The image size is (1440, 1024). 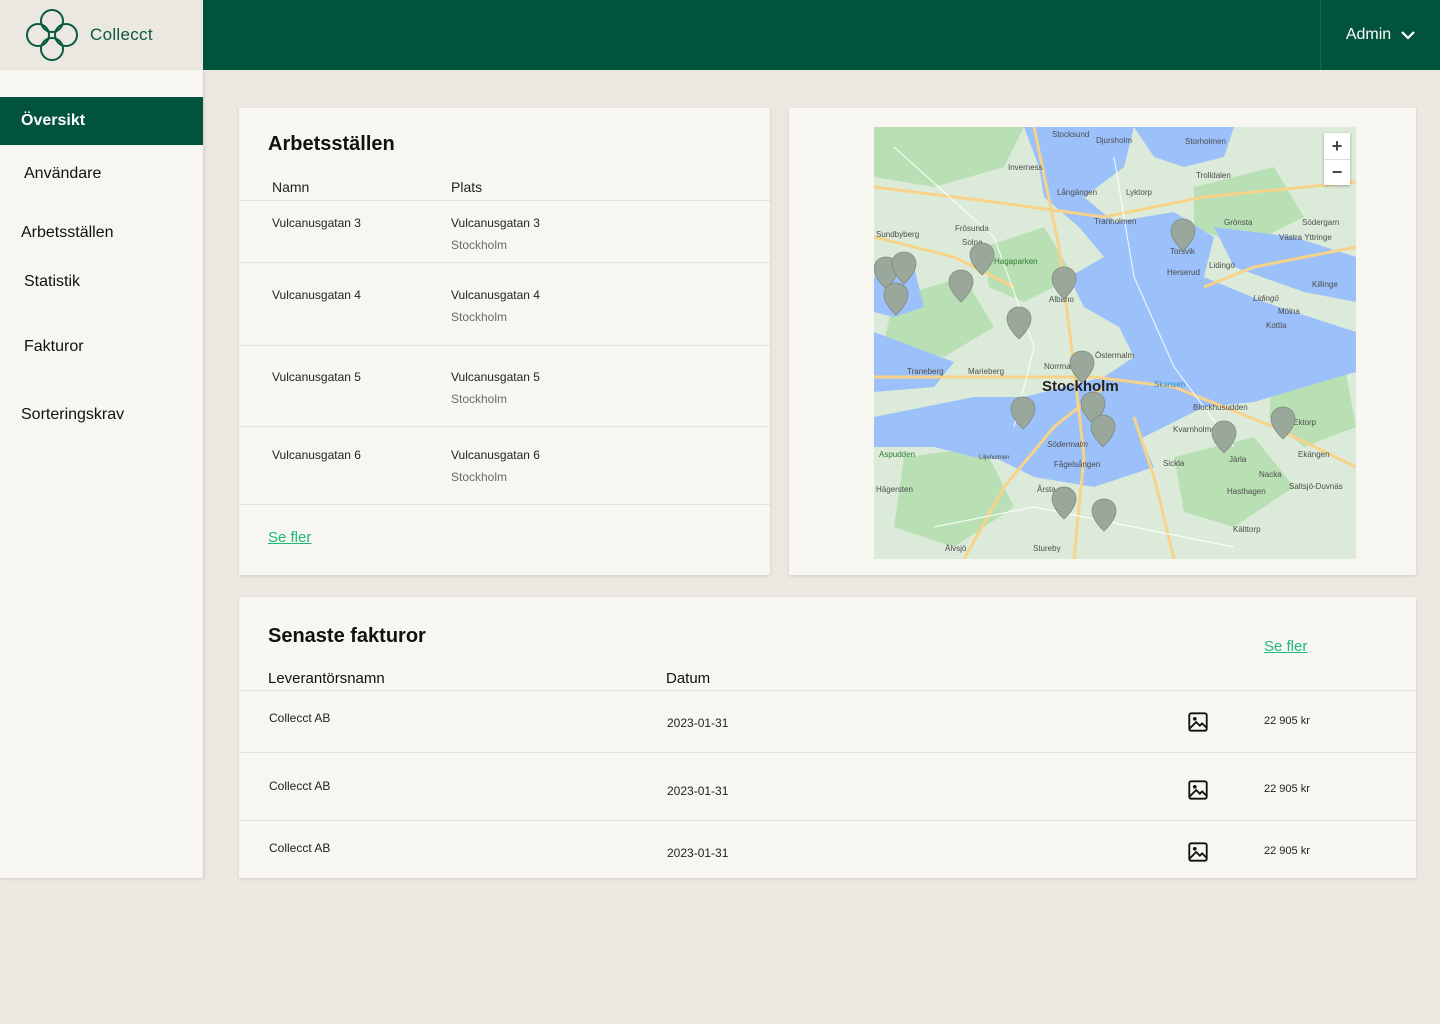 I want to click on sidebar-item-fakturor: Fakturor, so click(x=101, y=347).